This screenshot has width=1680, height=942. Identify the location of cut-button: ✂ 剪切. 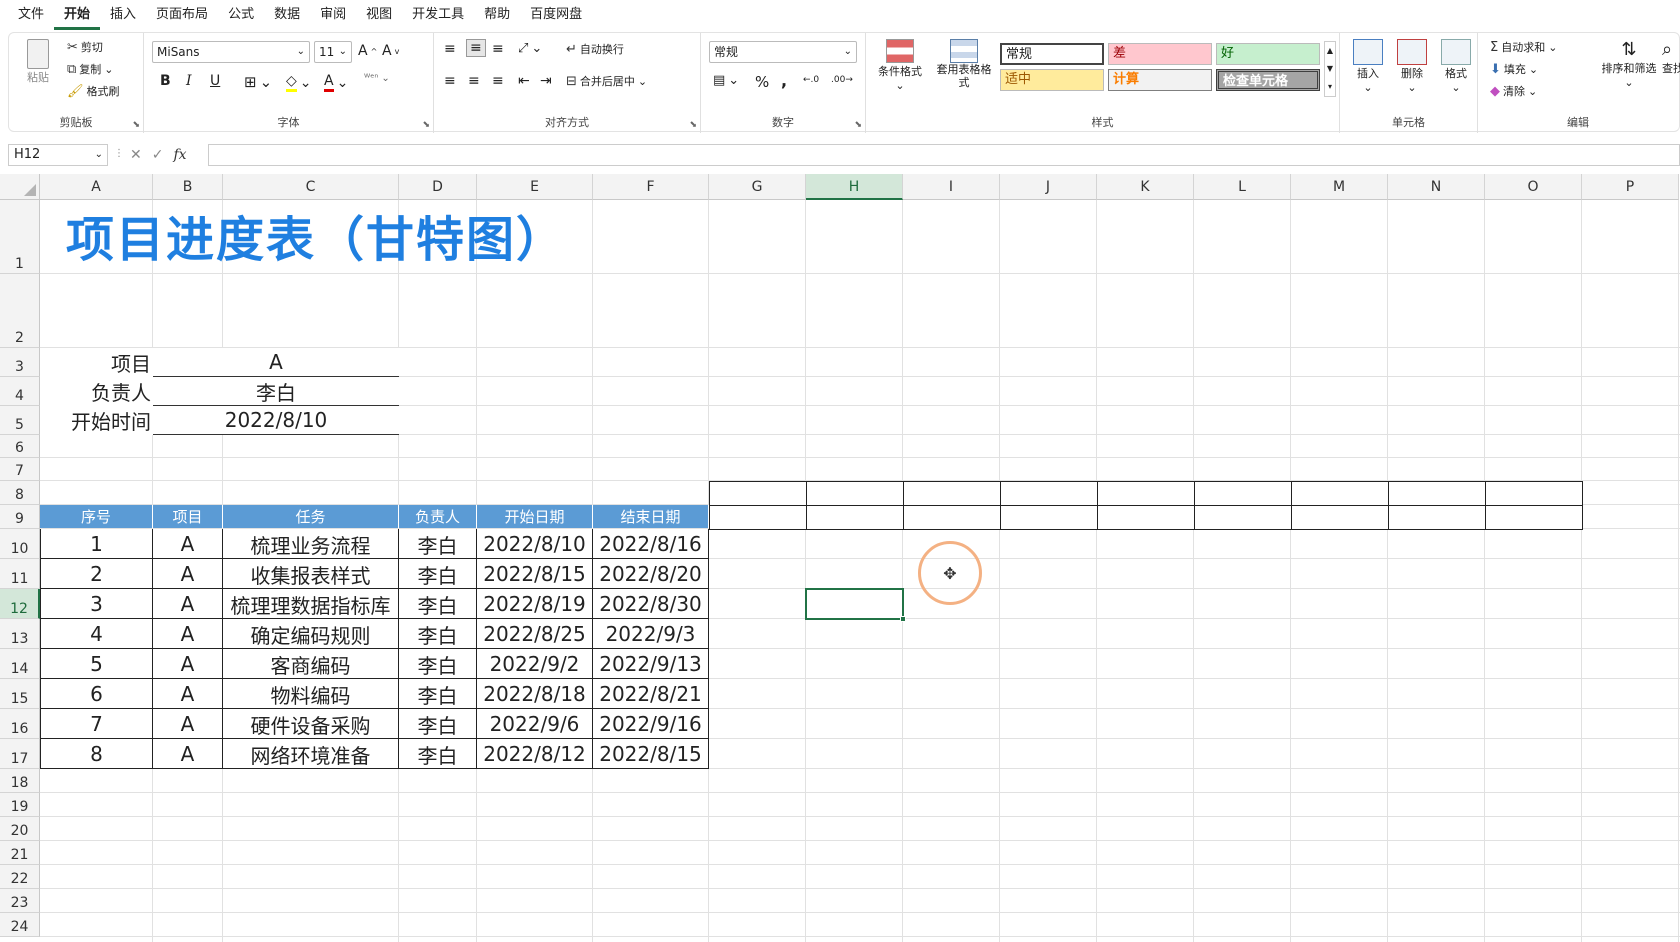
(85, 47).